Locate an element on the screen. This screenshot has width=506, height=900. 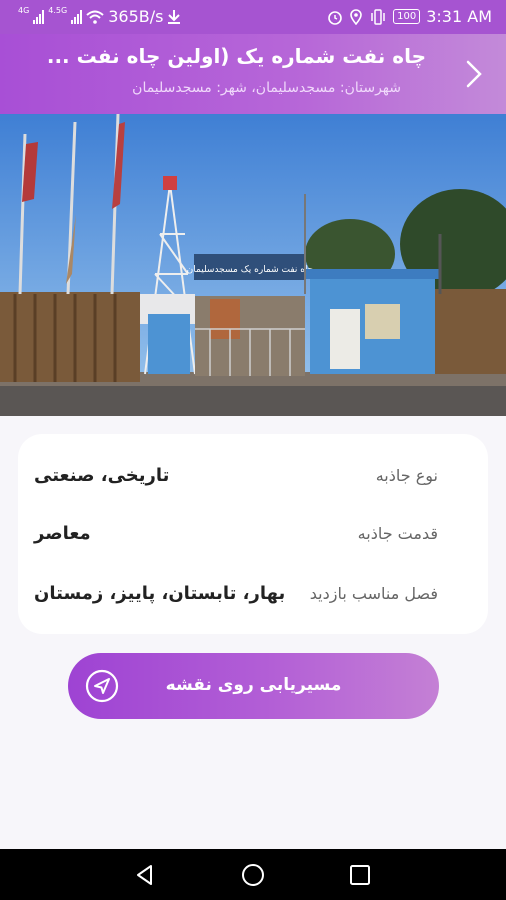
download-icon is located at coordinates (174, 16).